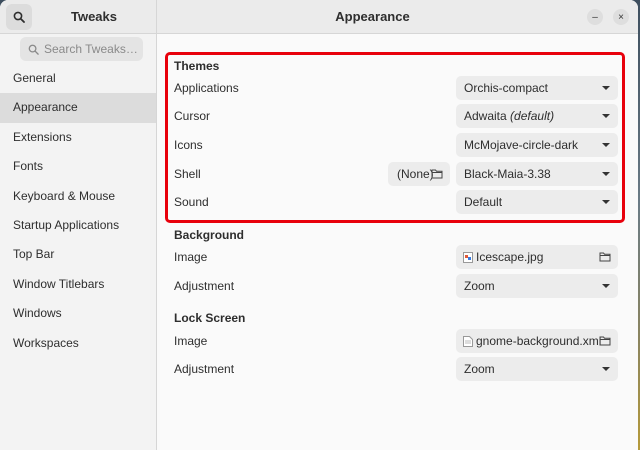  I want to click on icons-theme-value: McMojave-circle-dark, so click(521, 145).